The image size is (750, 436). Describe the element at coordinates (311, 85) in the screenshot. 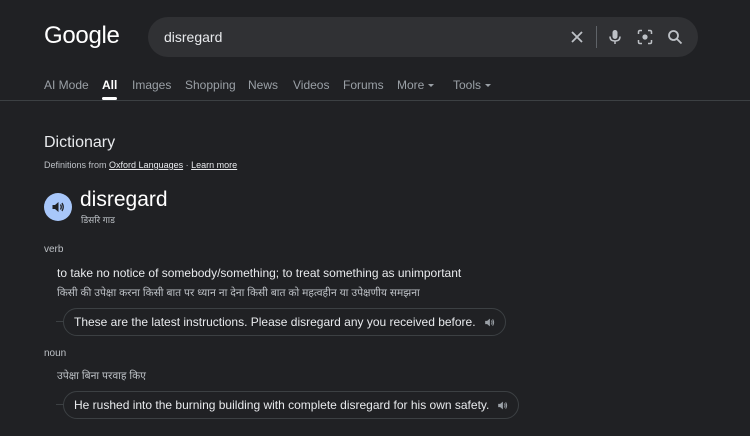

I see `tab-videos: Videos` at that location.